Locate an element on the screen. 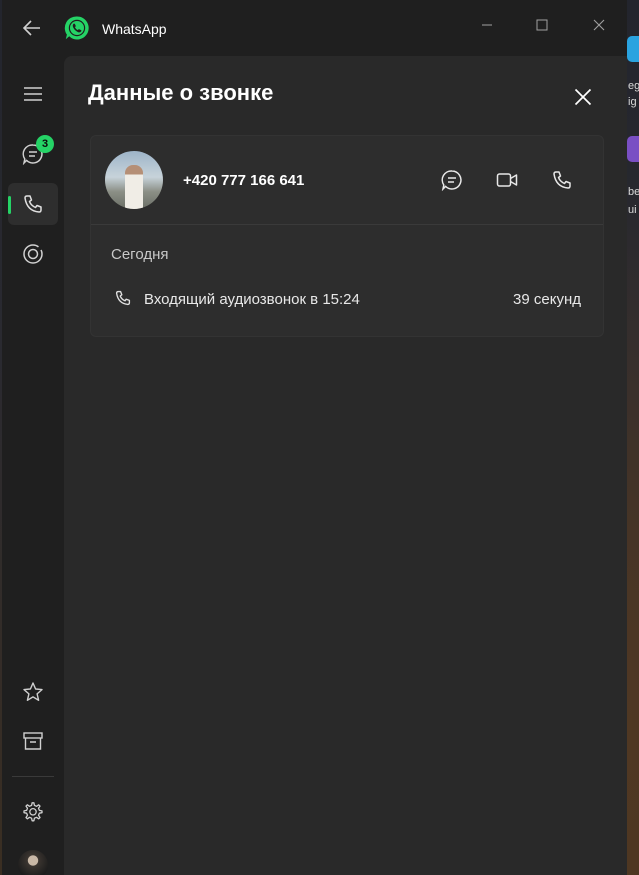 The image size is (639, 875). video-call-button is located at coordinates (507, 180).